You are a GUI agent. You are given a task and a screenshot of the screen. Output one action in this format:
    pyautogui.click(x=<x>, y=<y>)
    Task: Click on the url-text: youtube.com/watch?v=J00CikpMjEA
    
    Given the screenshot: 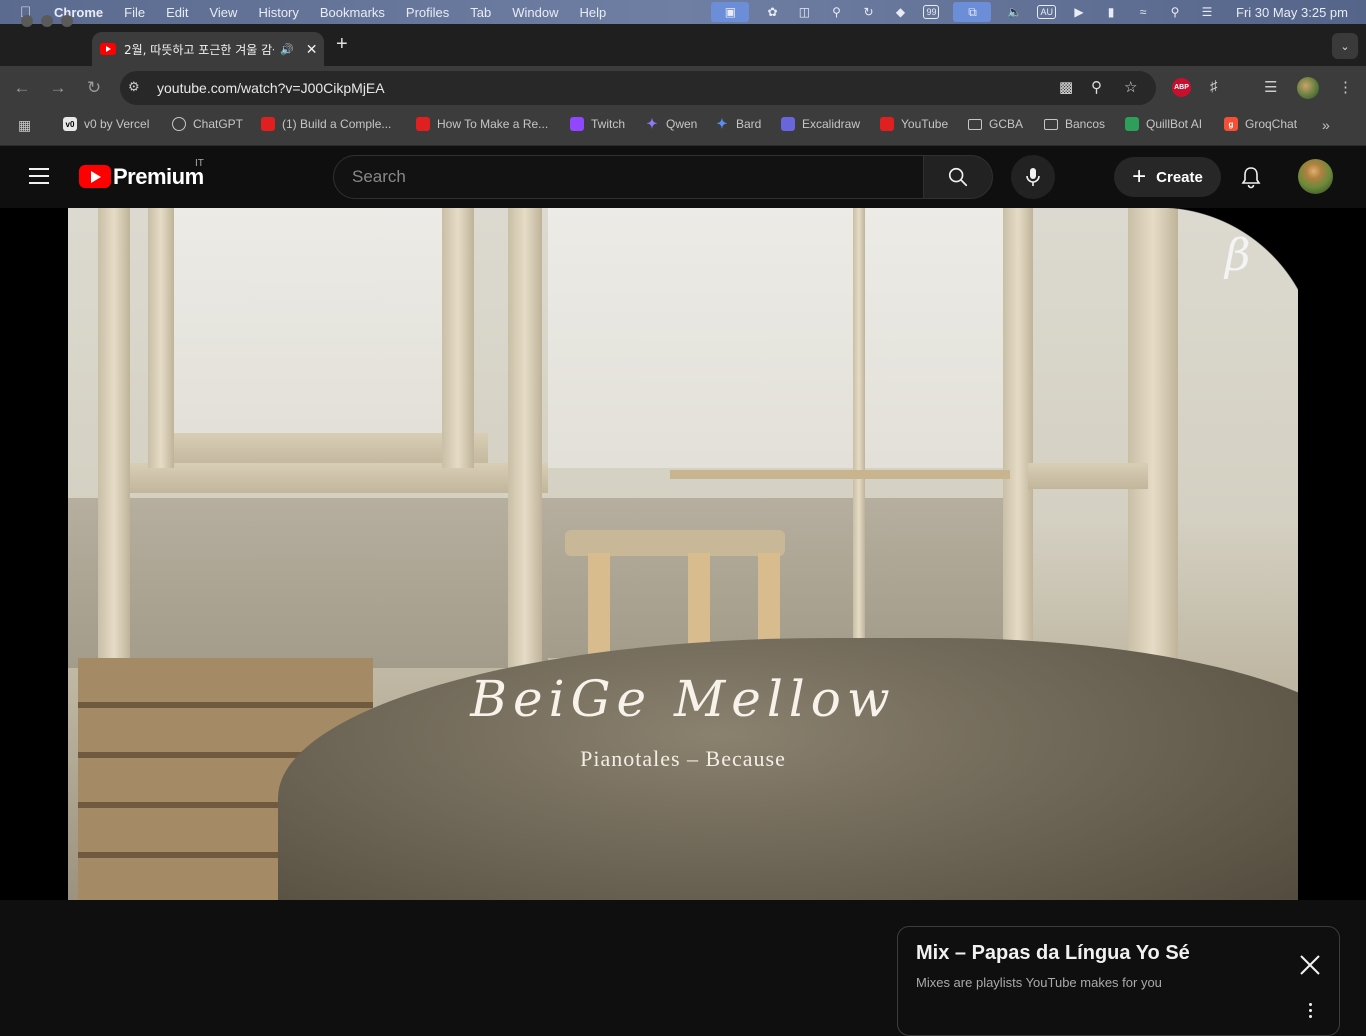 What is the action you would take?
    pyautogui.click(x=271, y=88)
    